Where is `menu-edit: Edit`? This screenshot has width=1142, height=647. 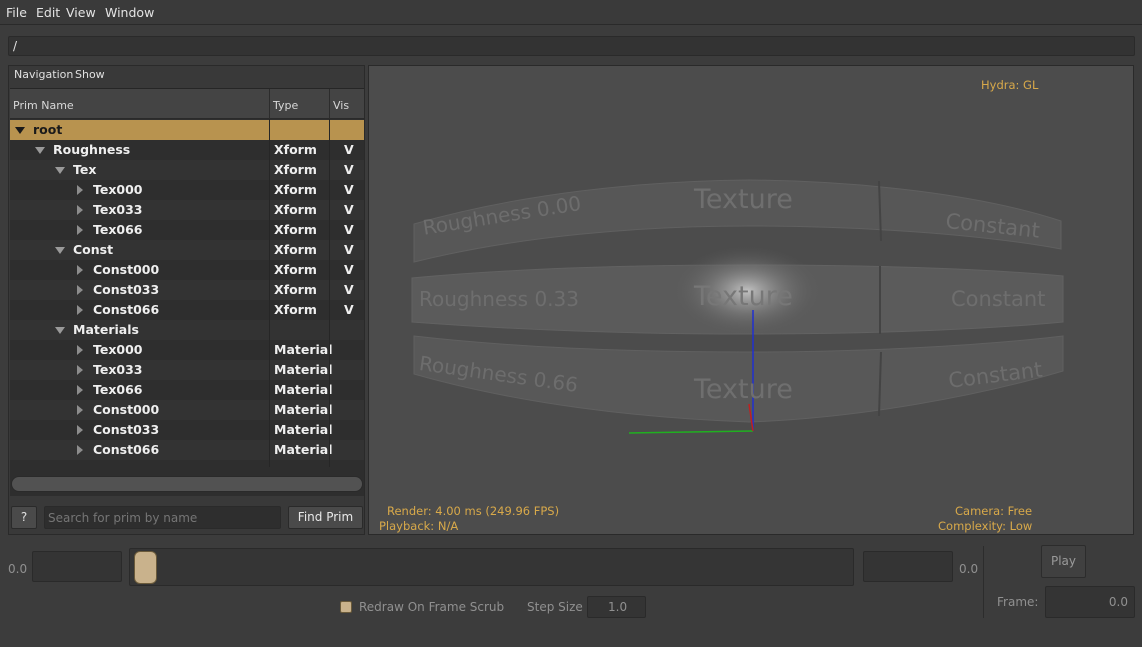
menu-edit: Edit is located at coordinates (48, 12).